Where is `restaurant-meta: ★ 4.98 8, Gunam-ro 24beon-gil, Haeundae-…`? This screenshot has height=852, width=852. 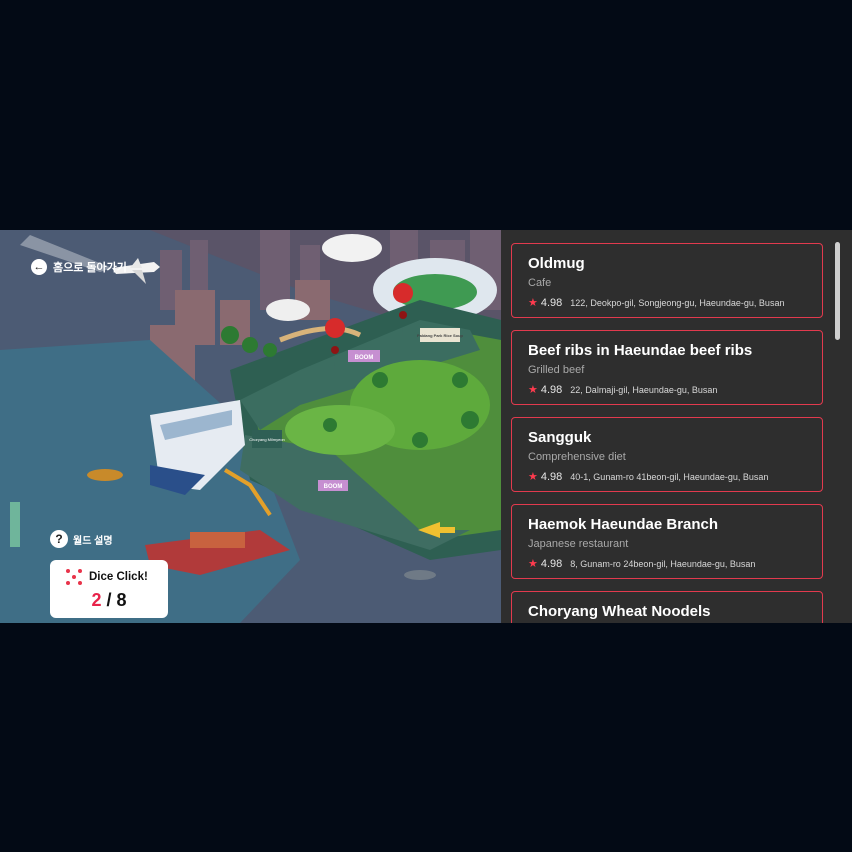
restaurant-meta: ★ 4.98 8, Gunam-ro 24beon-gil, Haeundae-… is located at coordinates (642, 564).